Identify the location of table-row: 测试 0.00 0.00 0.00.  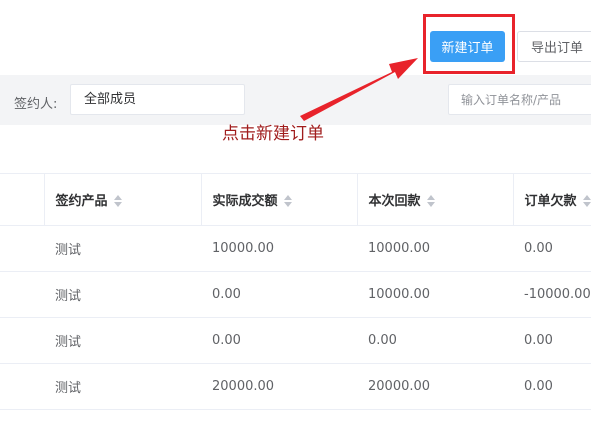
(295, 340).